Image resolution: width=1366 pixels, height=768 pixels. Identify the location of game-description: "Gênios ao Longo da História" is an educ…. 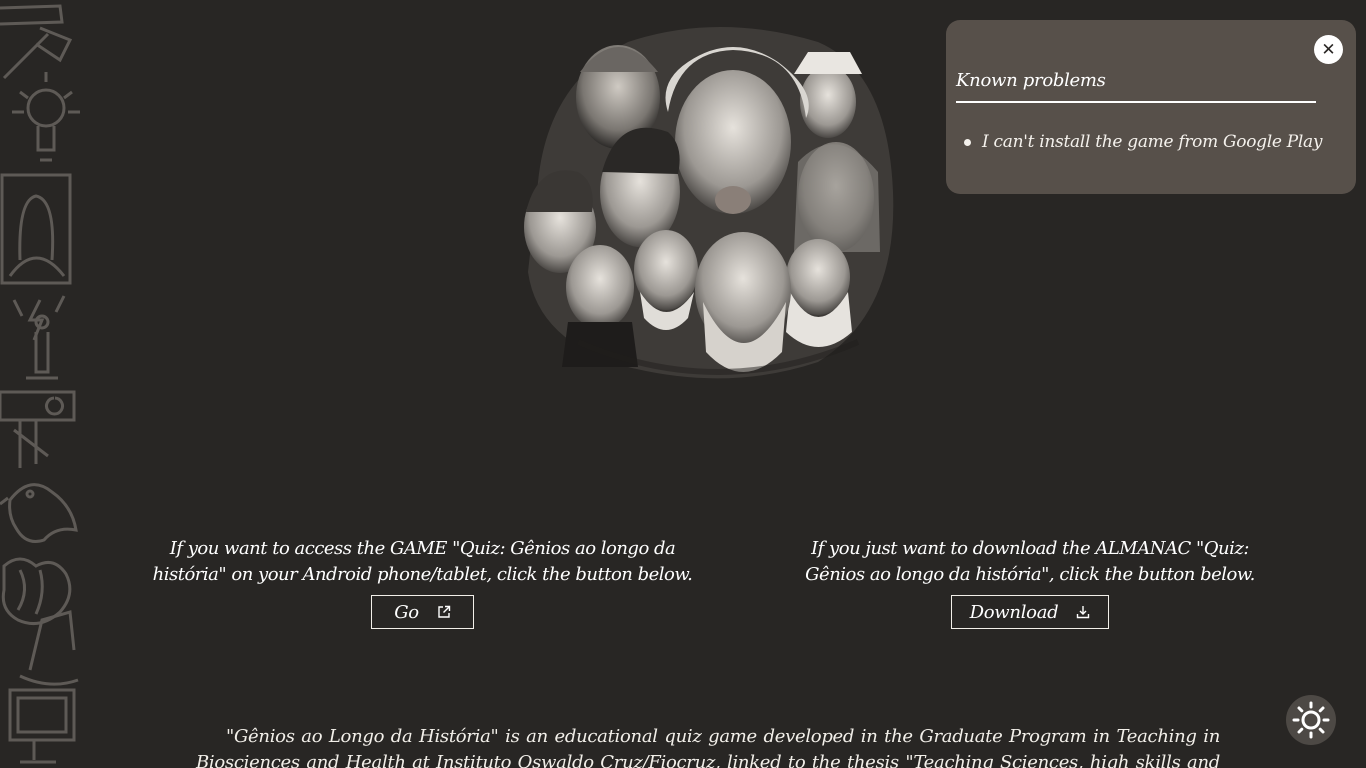
(708, 747).